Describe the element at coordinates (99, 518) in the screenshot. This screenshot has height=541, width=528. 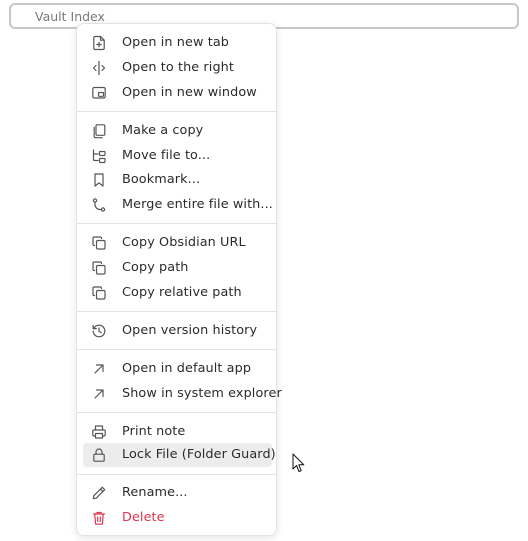
I see `trash-icon` at that location.